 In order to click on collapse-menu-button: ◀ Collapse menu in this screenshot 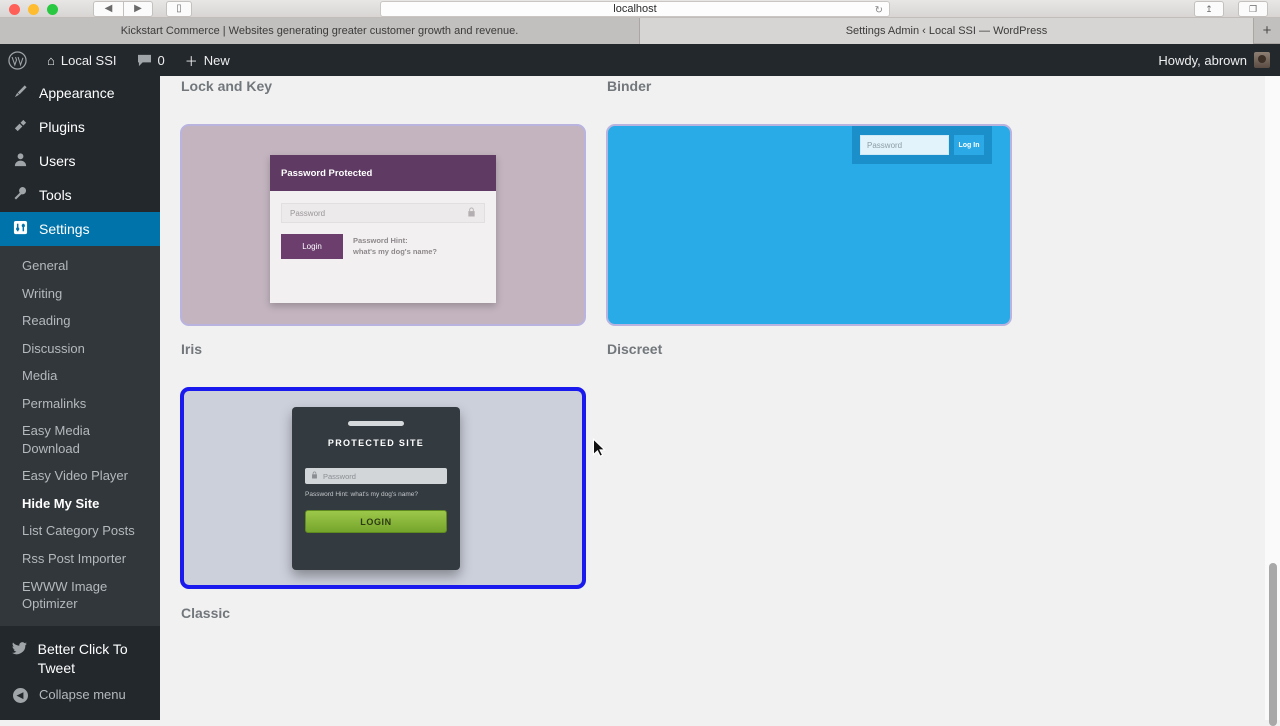, I will do `click(80, 695)`.